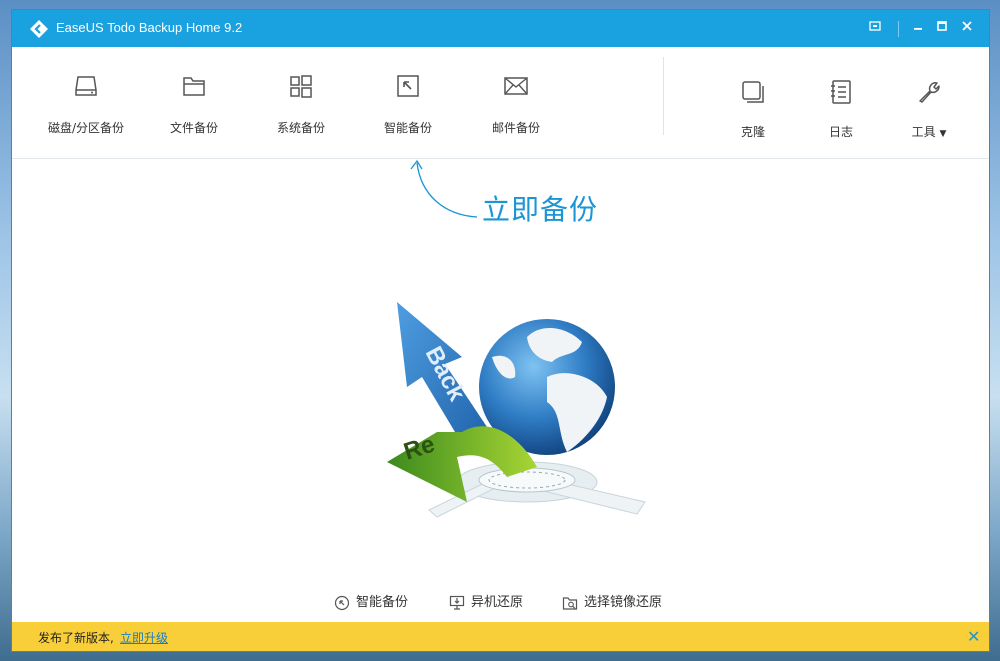 Image resolution: width=1000 pixels, height=661 pixels. Describe the element at coordinates (515, 128) in the screenshot. I see `toolbar-item-label: 邮件备份` at that location.